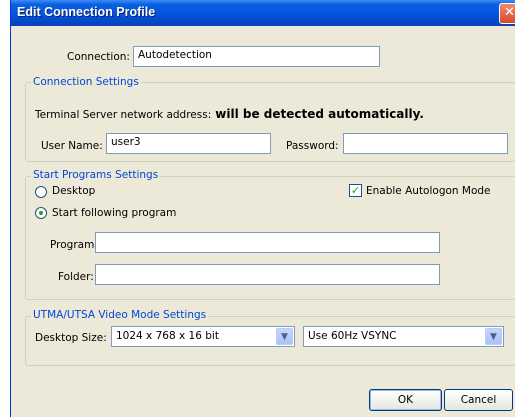 The width and height of the screenshot is (515, 417). I want to click on connection-label: Connection:, so click(98, 57).